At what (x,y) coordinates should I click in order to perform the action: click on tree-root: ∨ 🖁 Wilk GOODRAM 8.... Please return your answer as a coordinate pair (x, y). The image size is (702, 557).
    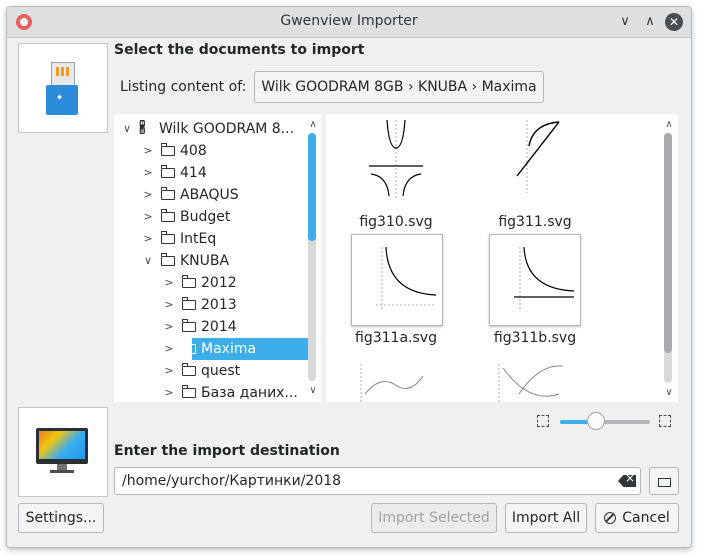
    Looking at the image, I should click on (214, 129).